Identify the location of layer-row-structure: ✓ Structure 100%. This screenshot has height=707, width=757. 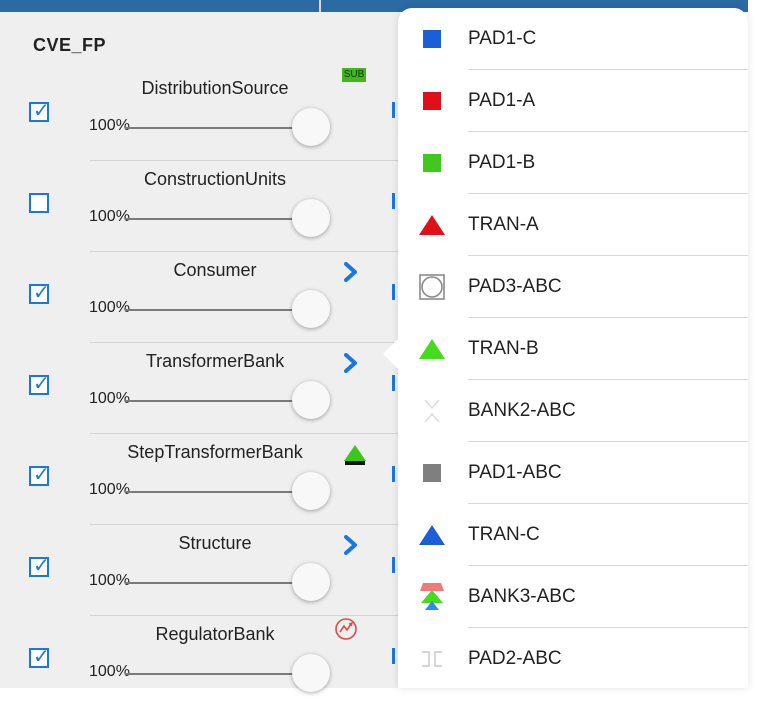
(200, 570).